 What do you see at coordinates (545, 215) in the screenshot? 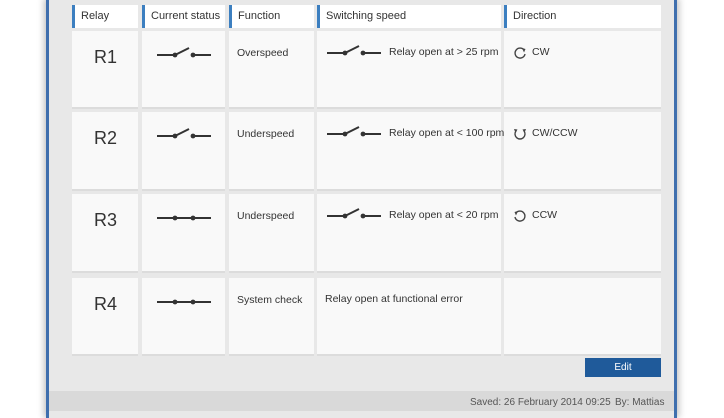
I see `direction-label: CCW` at bounding box center [545, 215].